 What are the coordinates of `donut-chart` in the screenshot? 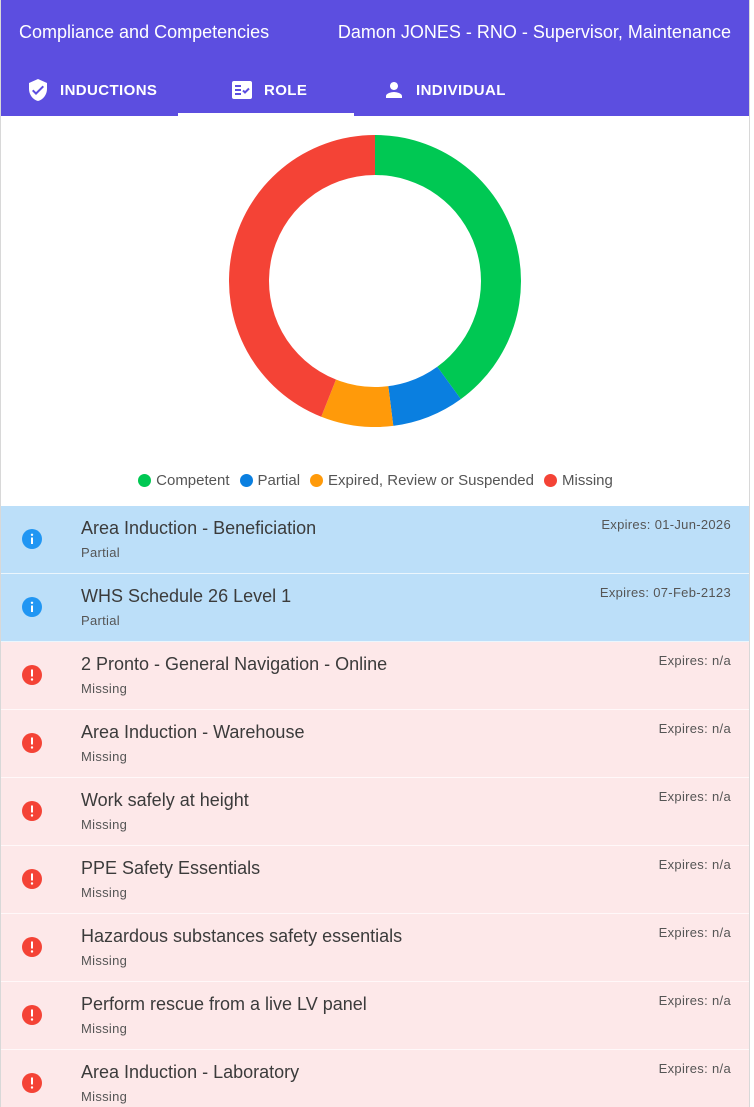 It's located at (375, 281).